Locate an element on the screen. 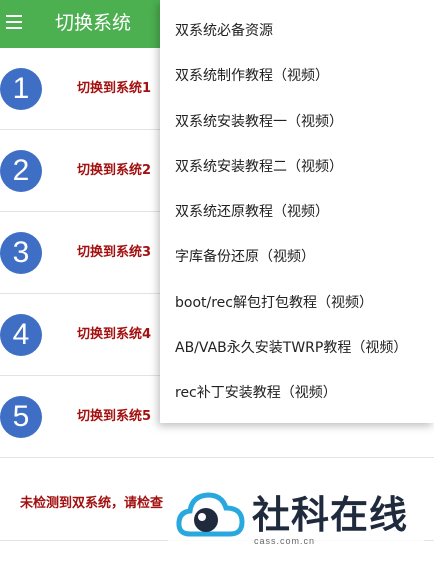 This screenshot has height=573, width=434. menu-item-resources: 双系统必备资源 is located at coordinates (297, 22).